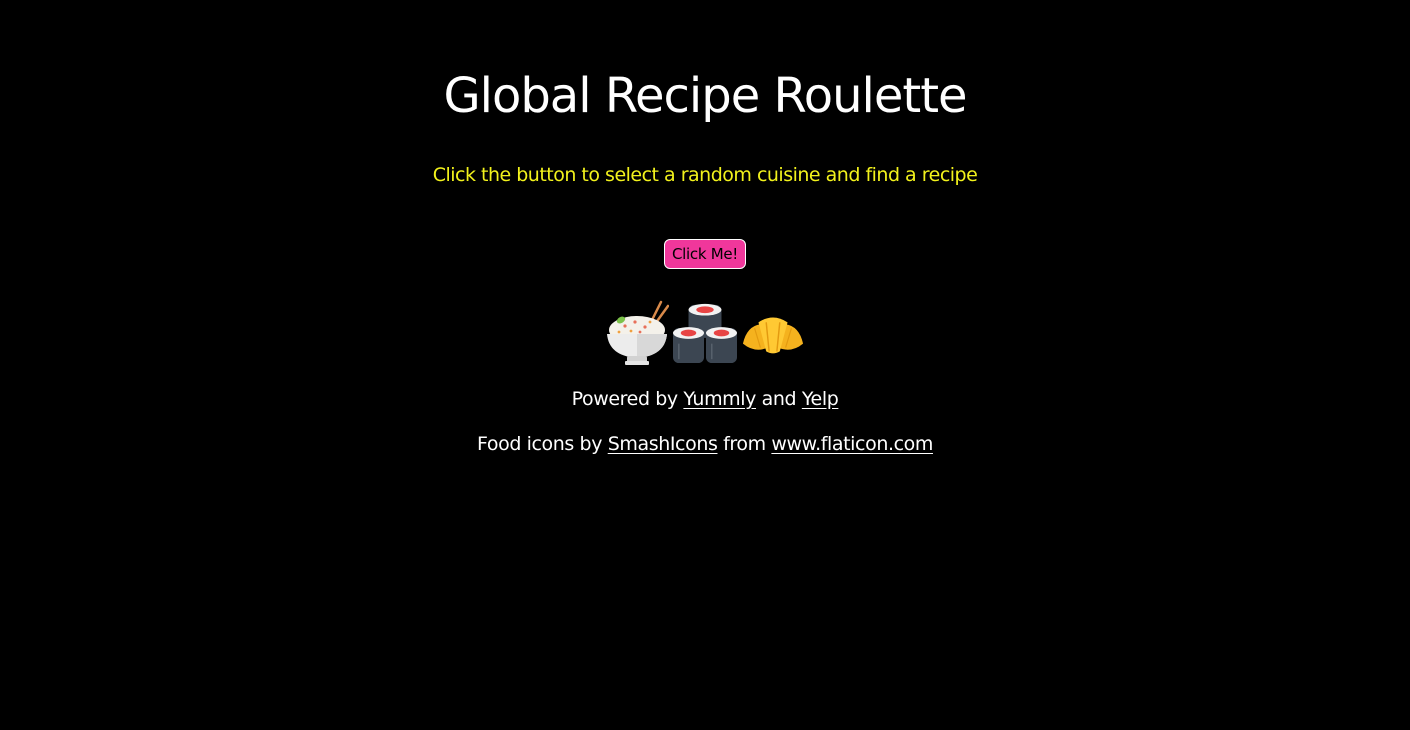 The image size is (1410, 730). I want to click on icon-credits-label: Food icons by, so click(542, 444).